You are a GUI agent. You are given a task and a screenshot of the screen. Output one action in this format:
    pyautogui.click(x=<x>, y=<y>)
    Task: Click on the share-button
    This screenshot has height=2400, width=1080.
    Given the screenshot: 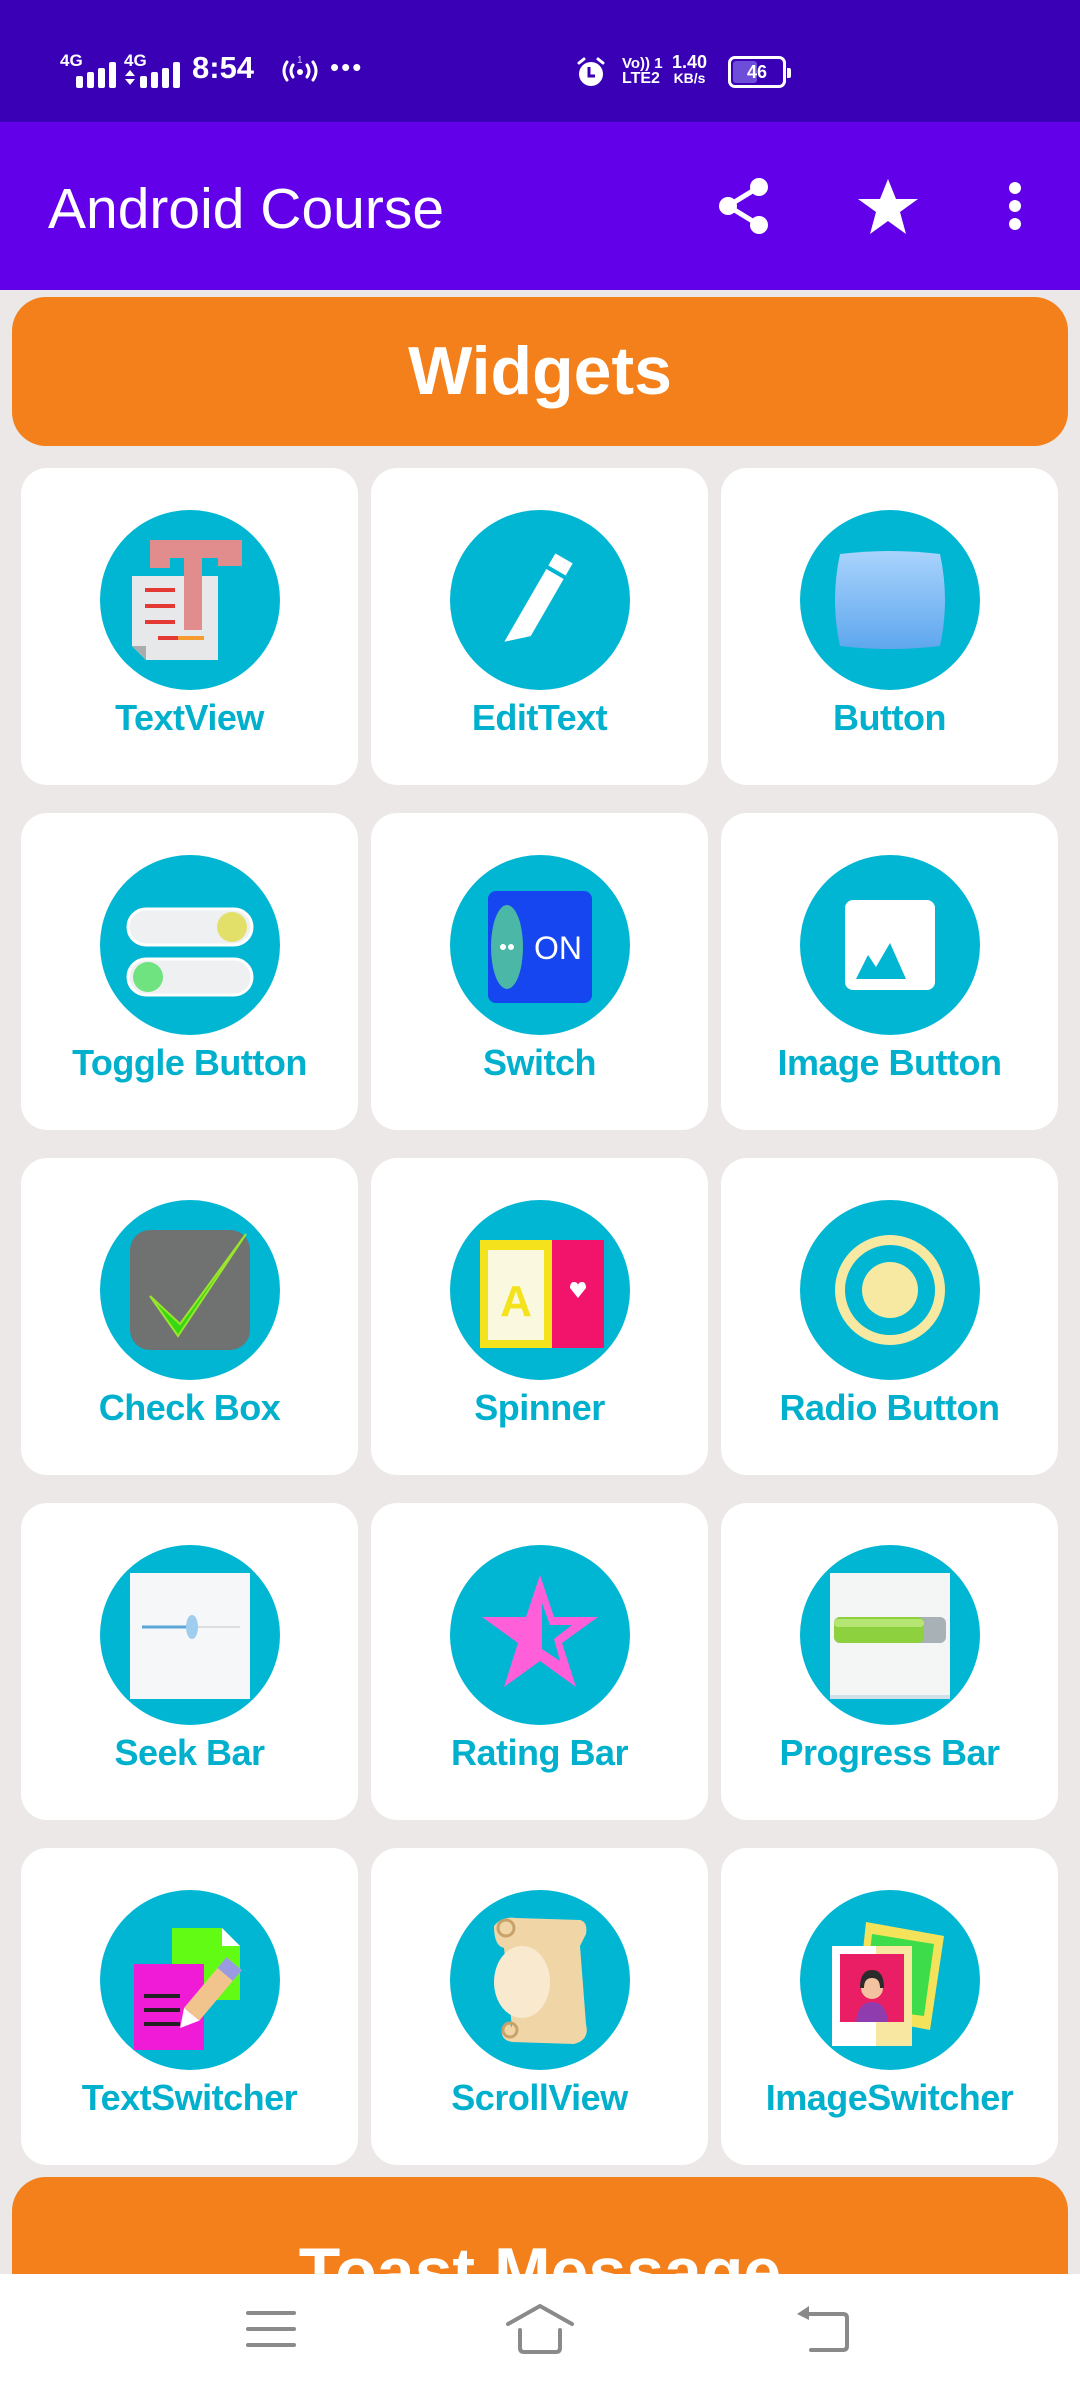 What is the action you would take?
    pyautogui.click(x=744, y=206)
    